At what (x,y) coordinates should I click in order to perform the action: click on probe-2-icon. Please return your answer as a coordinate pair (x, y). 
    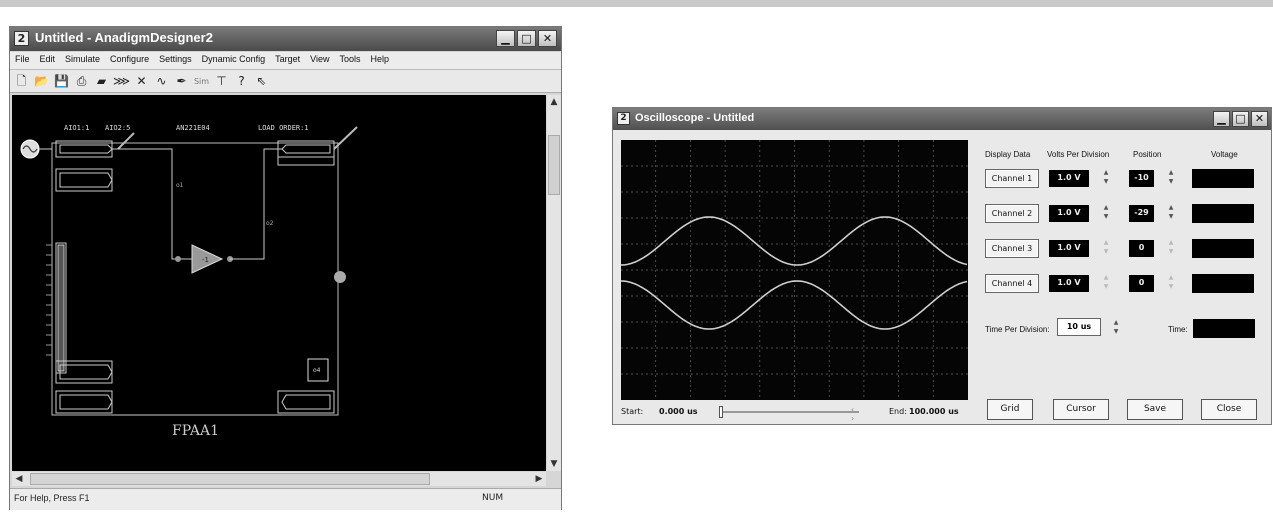
    Looking at the image, I should click on (345, 138).